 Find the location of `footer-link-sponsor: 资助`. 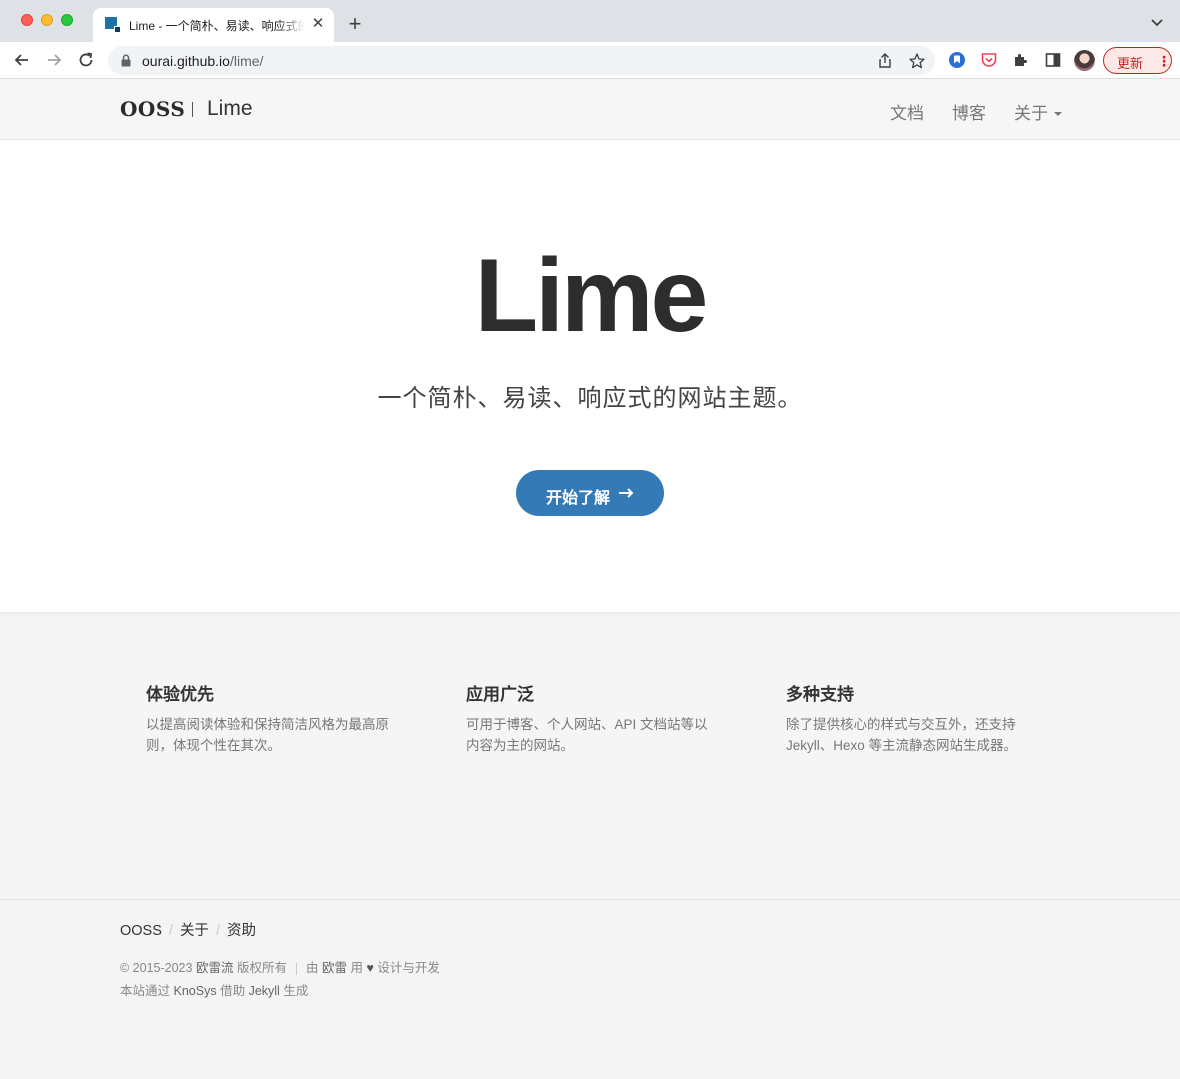

footer-link-sponsor: 资助 is located at coordinates (241, 931).